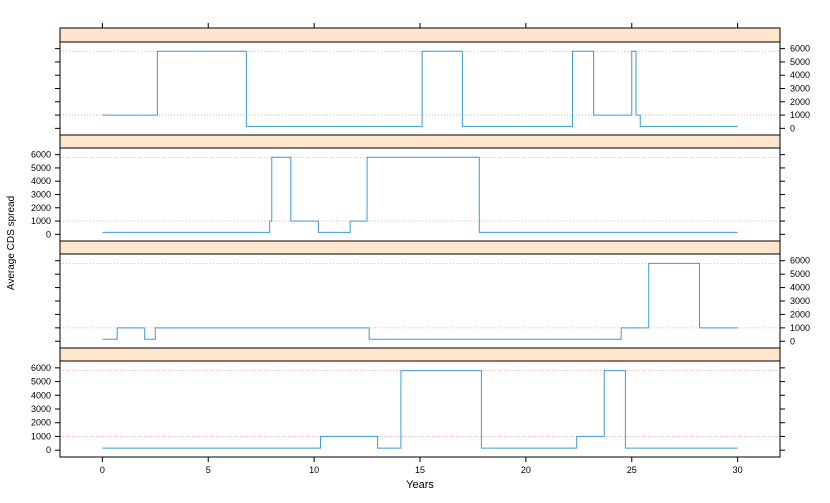 Image resolution: width=830 pixels, height=503 pixels. What do you see at coordinates (102, 470) in the screenshot?
I see `x-tick-label: 0` at bounding box center [102, 470].